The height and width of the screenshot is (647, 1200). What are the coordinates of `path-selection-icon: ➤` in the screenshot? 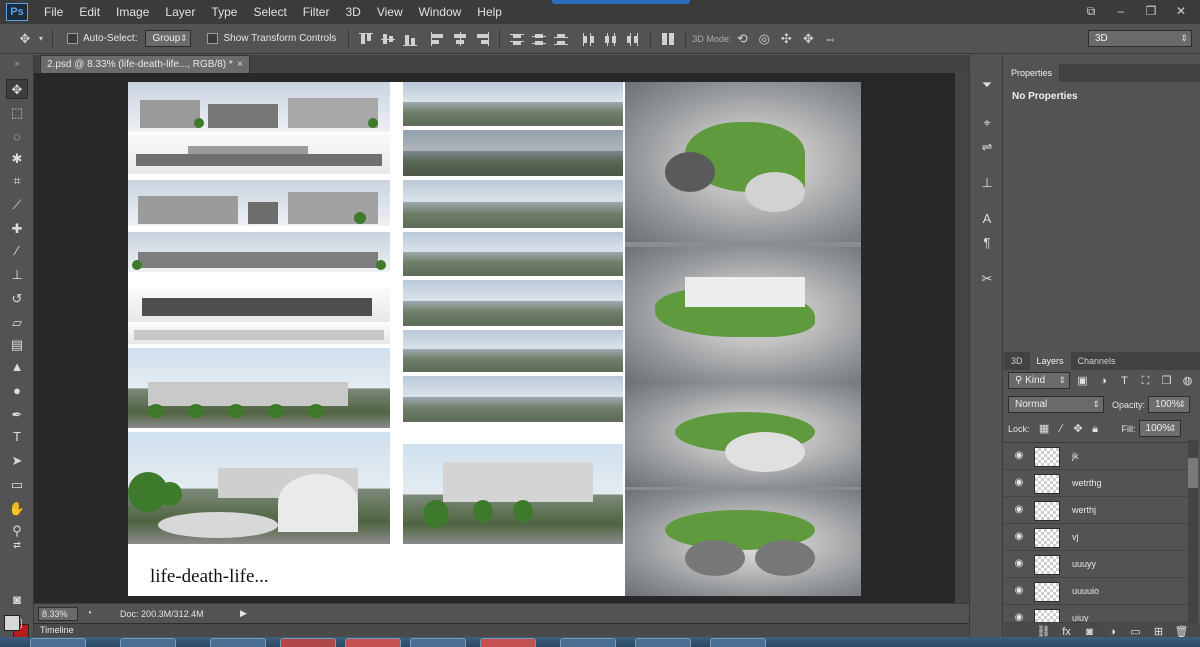 It's located at (17, 461).